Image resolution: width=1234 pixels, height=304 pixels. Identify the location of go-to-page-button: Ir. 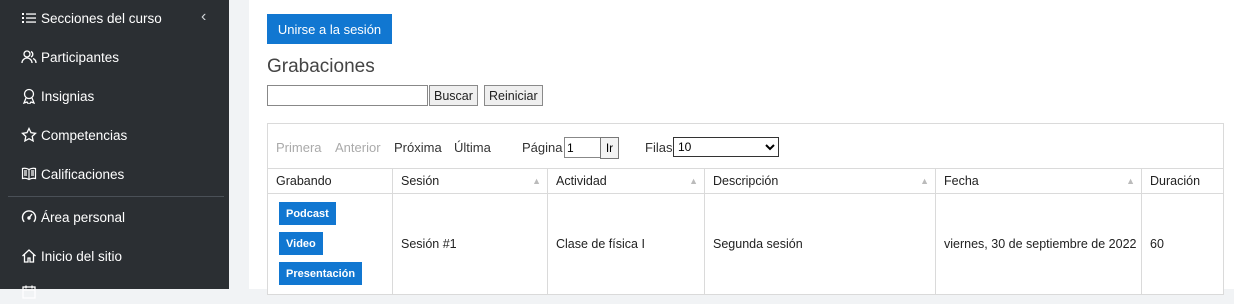
(609, 148).